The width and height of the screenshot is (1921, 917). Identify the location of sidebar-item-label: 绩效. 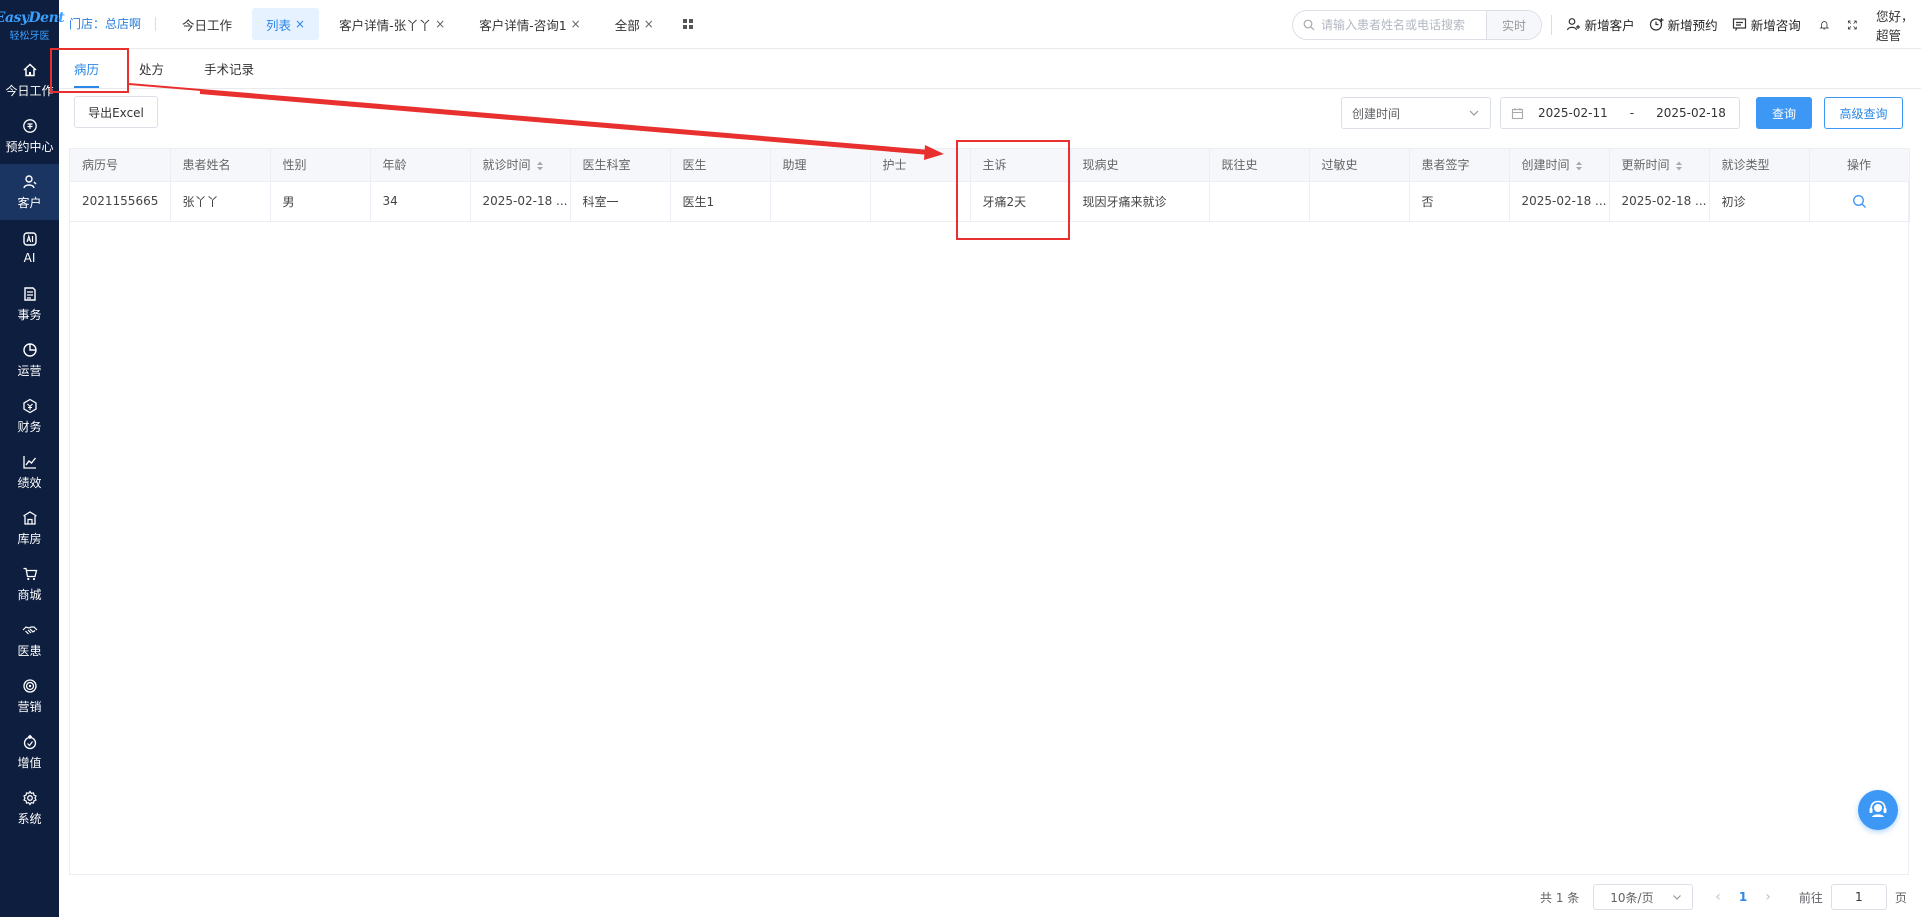
(29, 482).